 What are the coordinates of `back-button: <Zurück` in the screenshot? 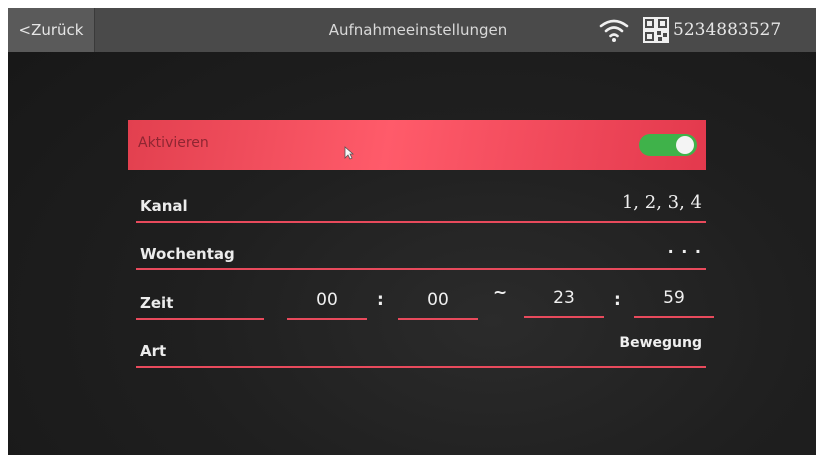 It's located at (51, 30).